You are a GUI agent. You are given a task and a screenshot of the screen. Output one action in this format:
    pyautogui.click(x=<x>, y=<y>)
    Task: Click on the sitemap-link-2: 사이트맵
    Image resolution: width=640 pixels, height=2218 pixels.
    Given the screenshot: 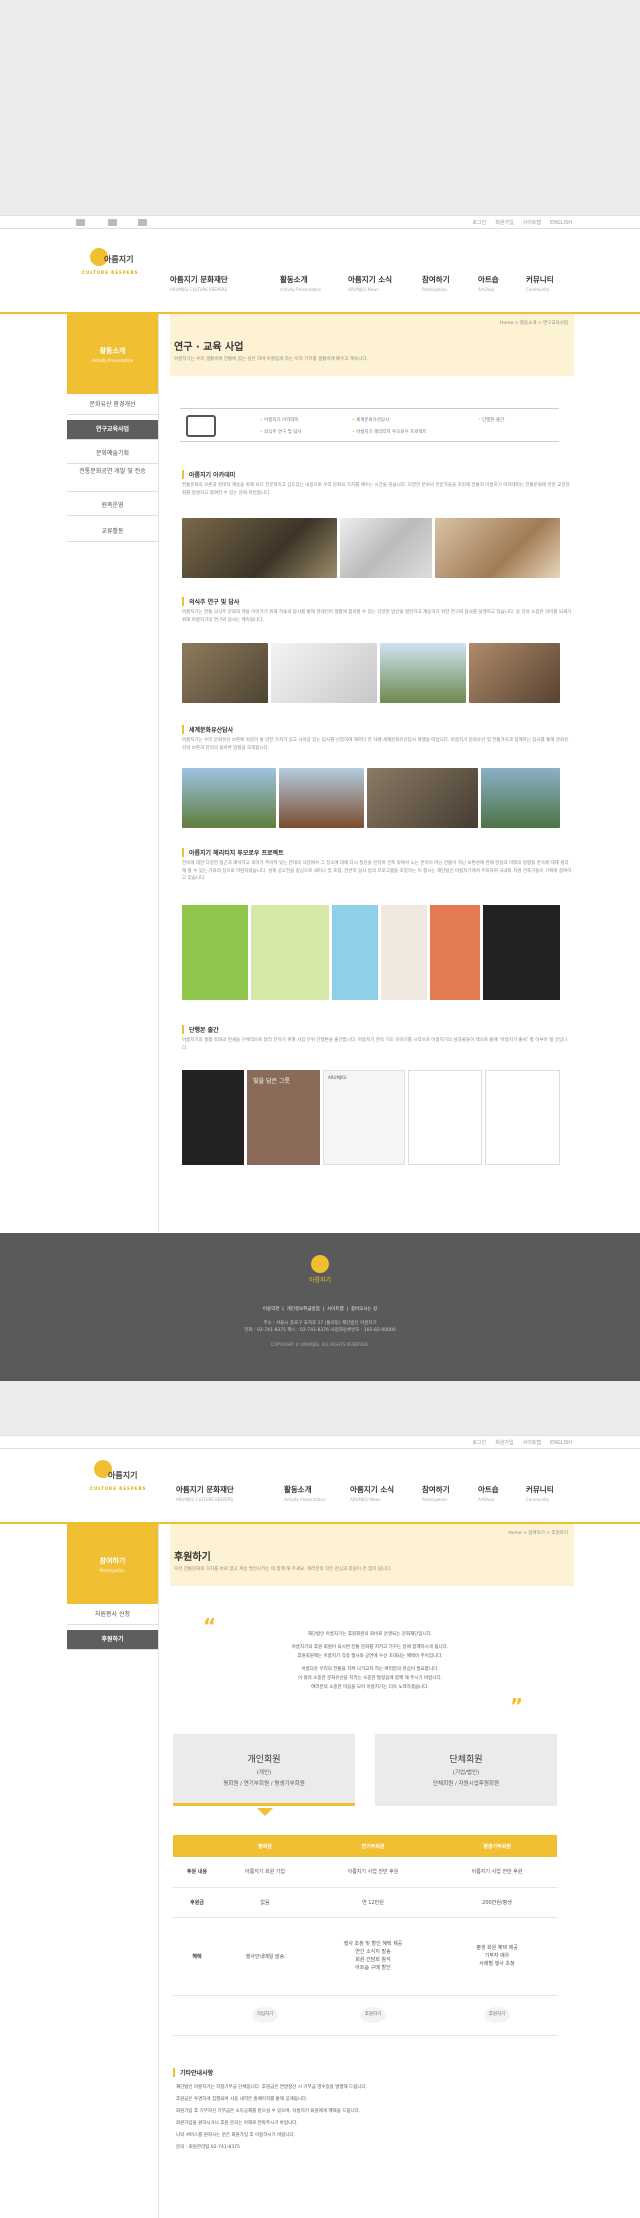 What is the action you would take?
    pyautogui.click(x=532, y=1443)
    